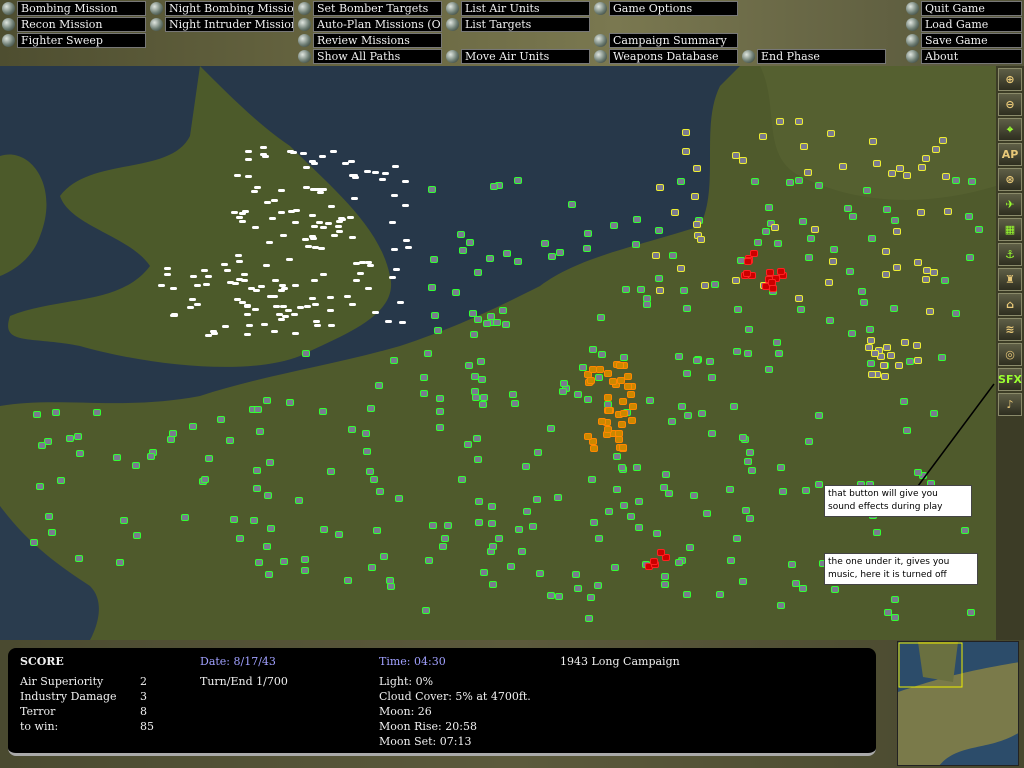 Image resolution: width=1024 pixels, height=768 pixels. I want to click on menu-label: Review Missions, so click(377, 40).